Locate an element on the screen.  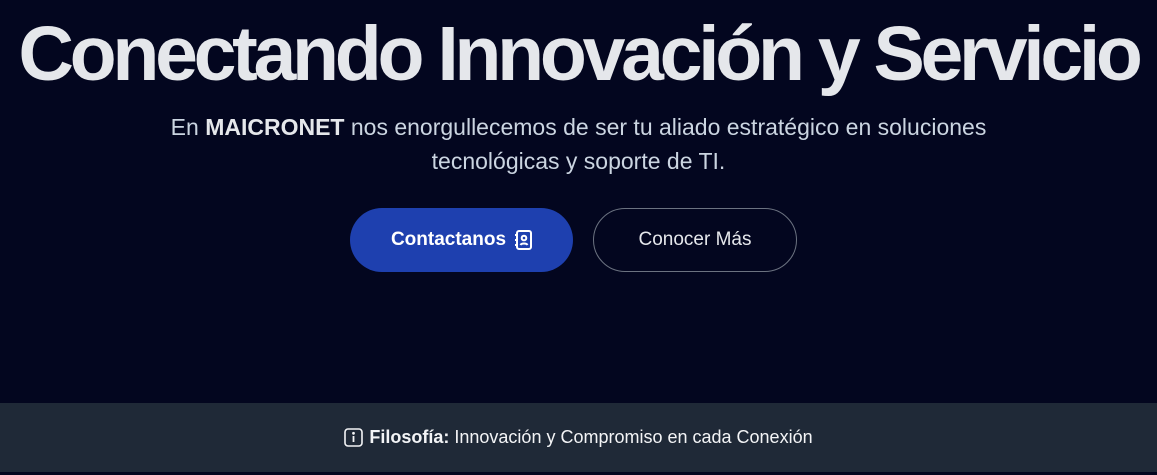
philosophy-label: Filosofía: is located at coordinates (409, 437).